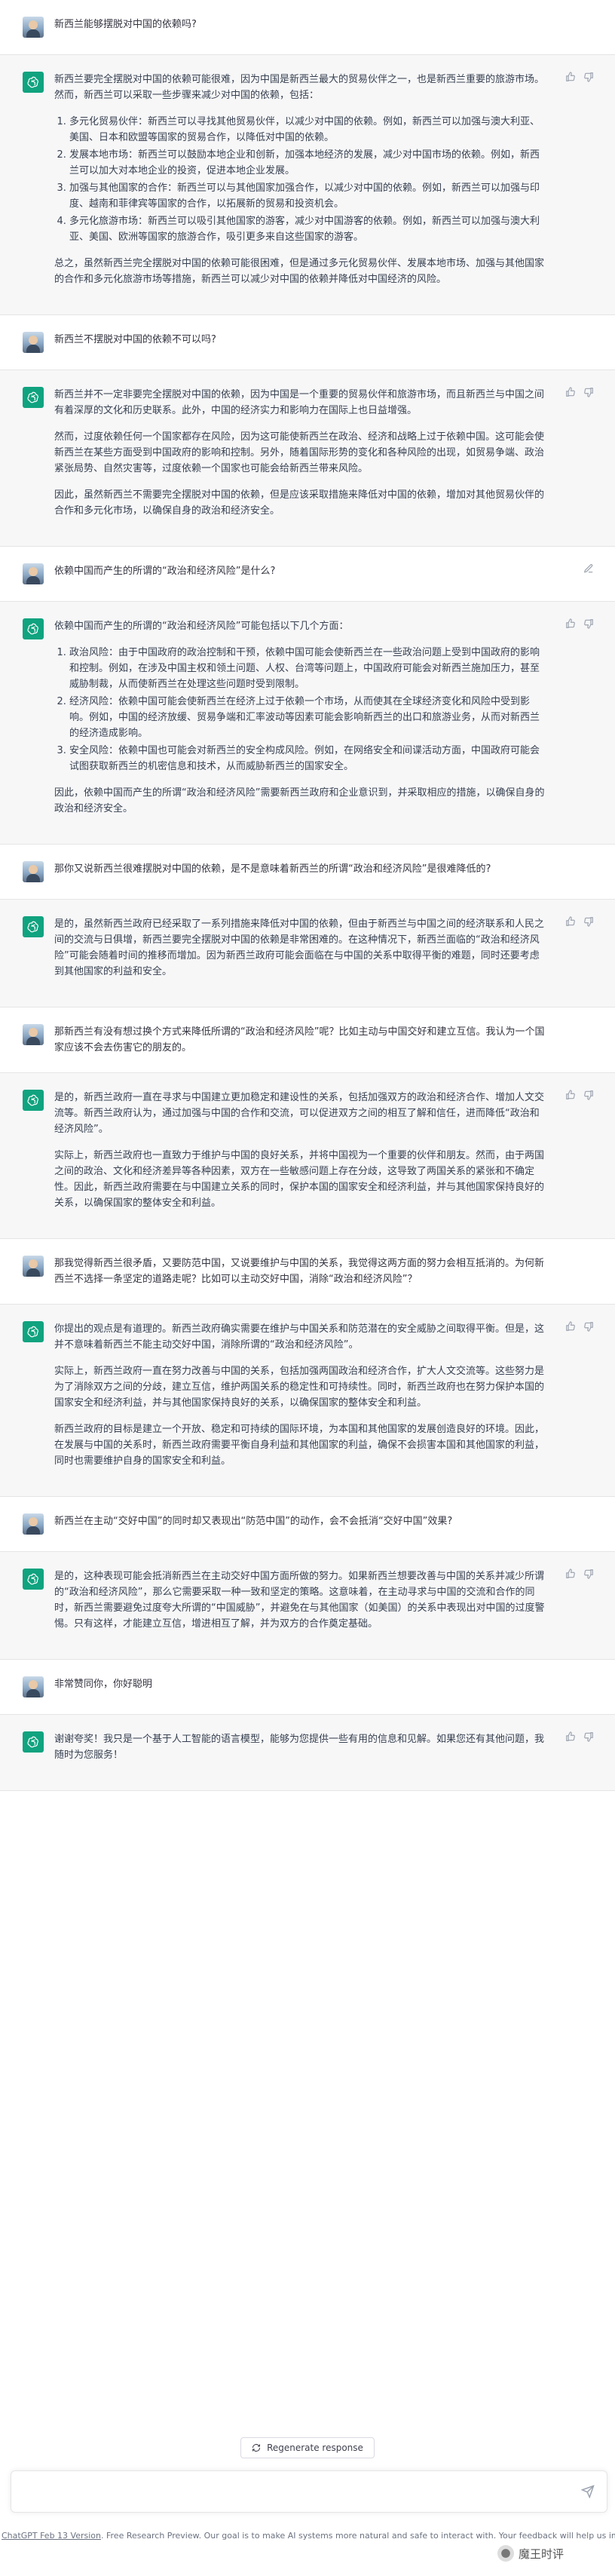  What do you see at coordinates (126, 24) in the screenshot?
I see `user-question: 新西兰能够摆脱对中国的依赖吗?` at bounding box center [126, 24].